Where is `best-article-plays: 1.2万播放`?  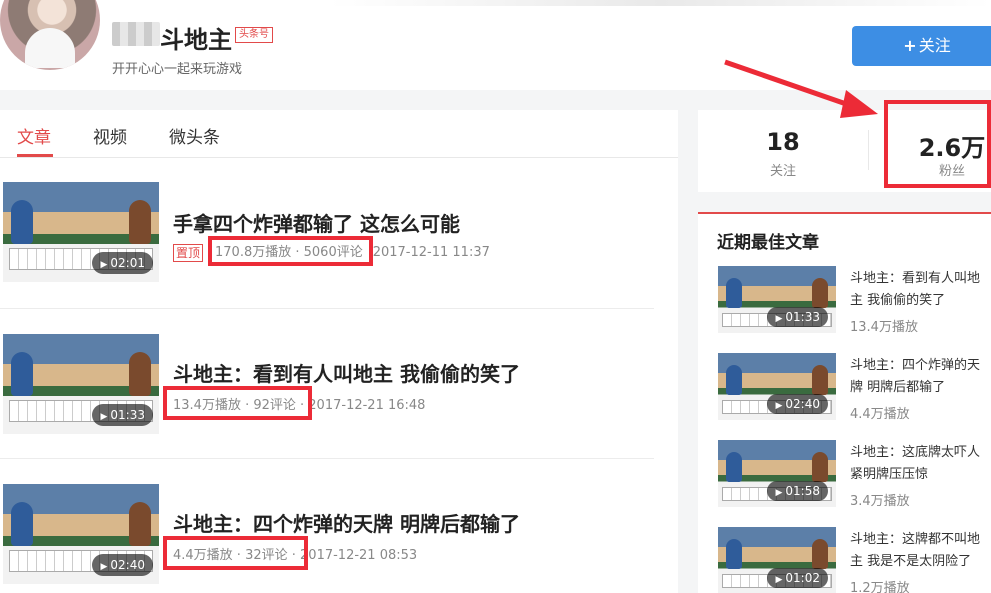 best-article-plays: 1.2万播放 is located at coordinates (880, 587).